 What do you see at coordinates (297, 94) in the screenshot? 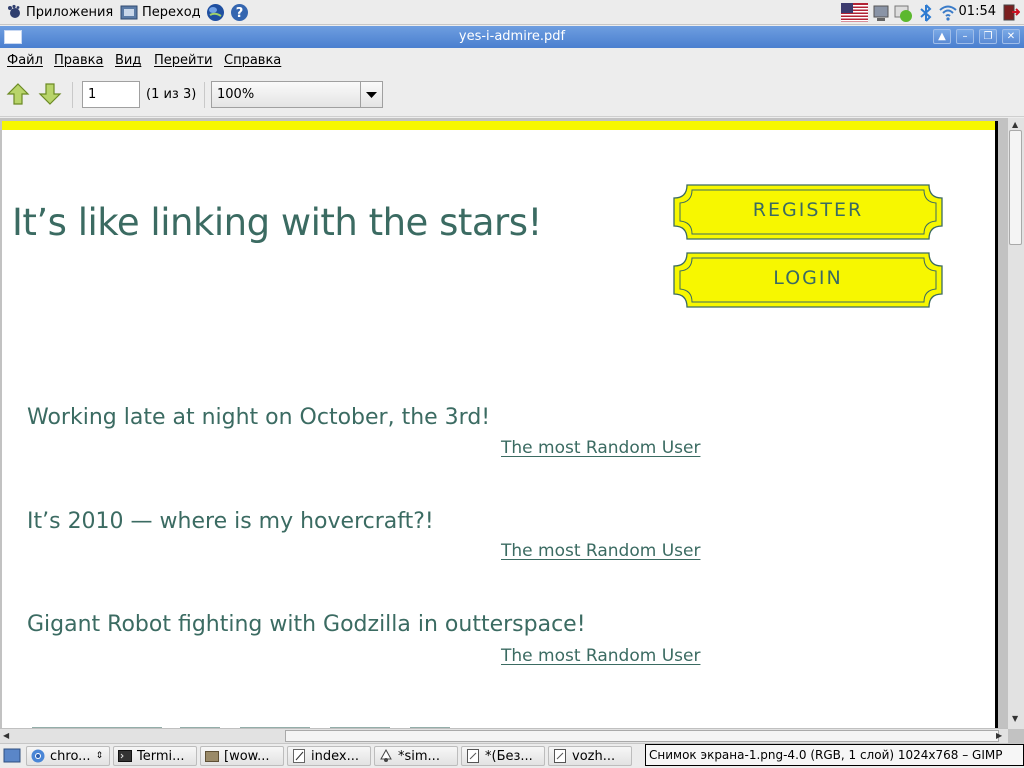
I see `zoom-select: 100%` at bounding box center [297, 94].